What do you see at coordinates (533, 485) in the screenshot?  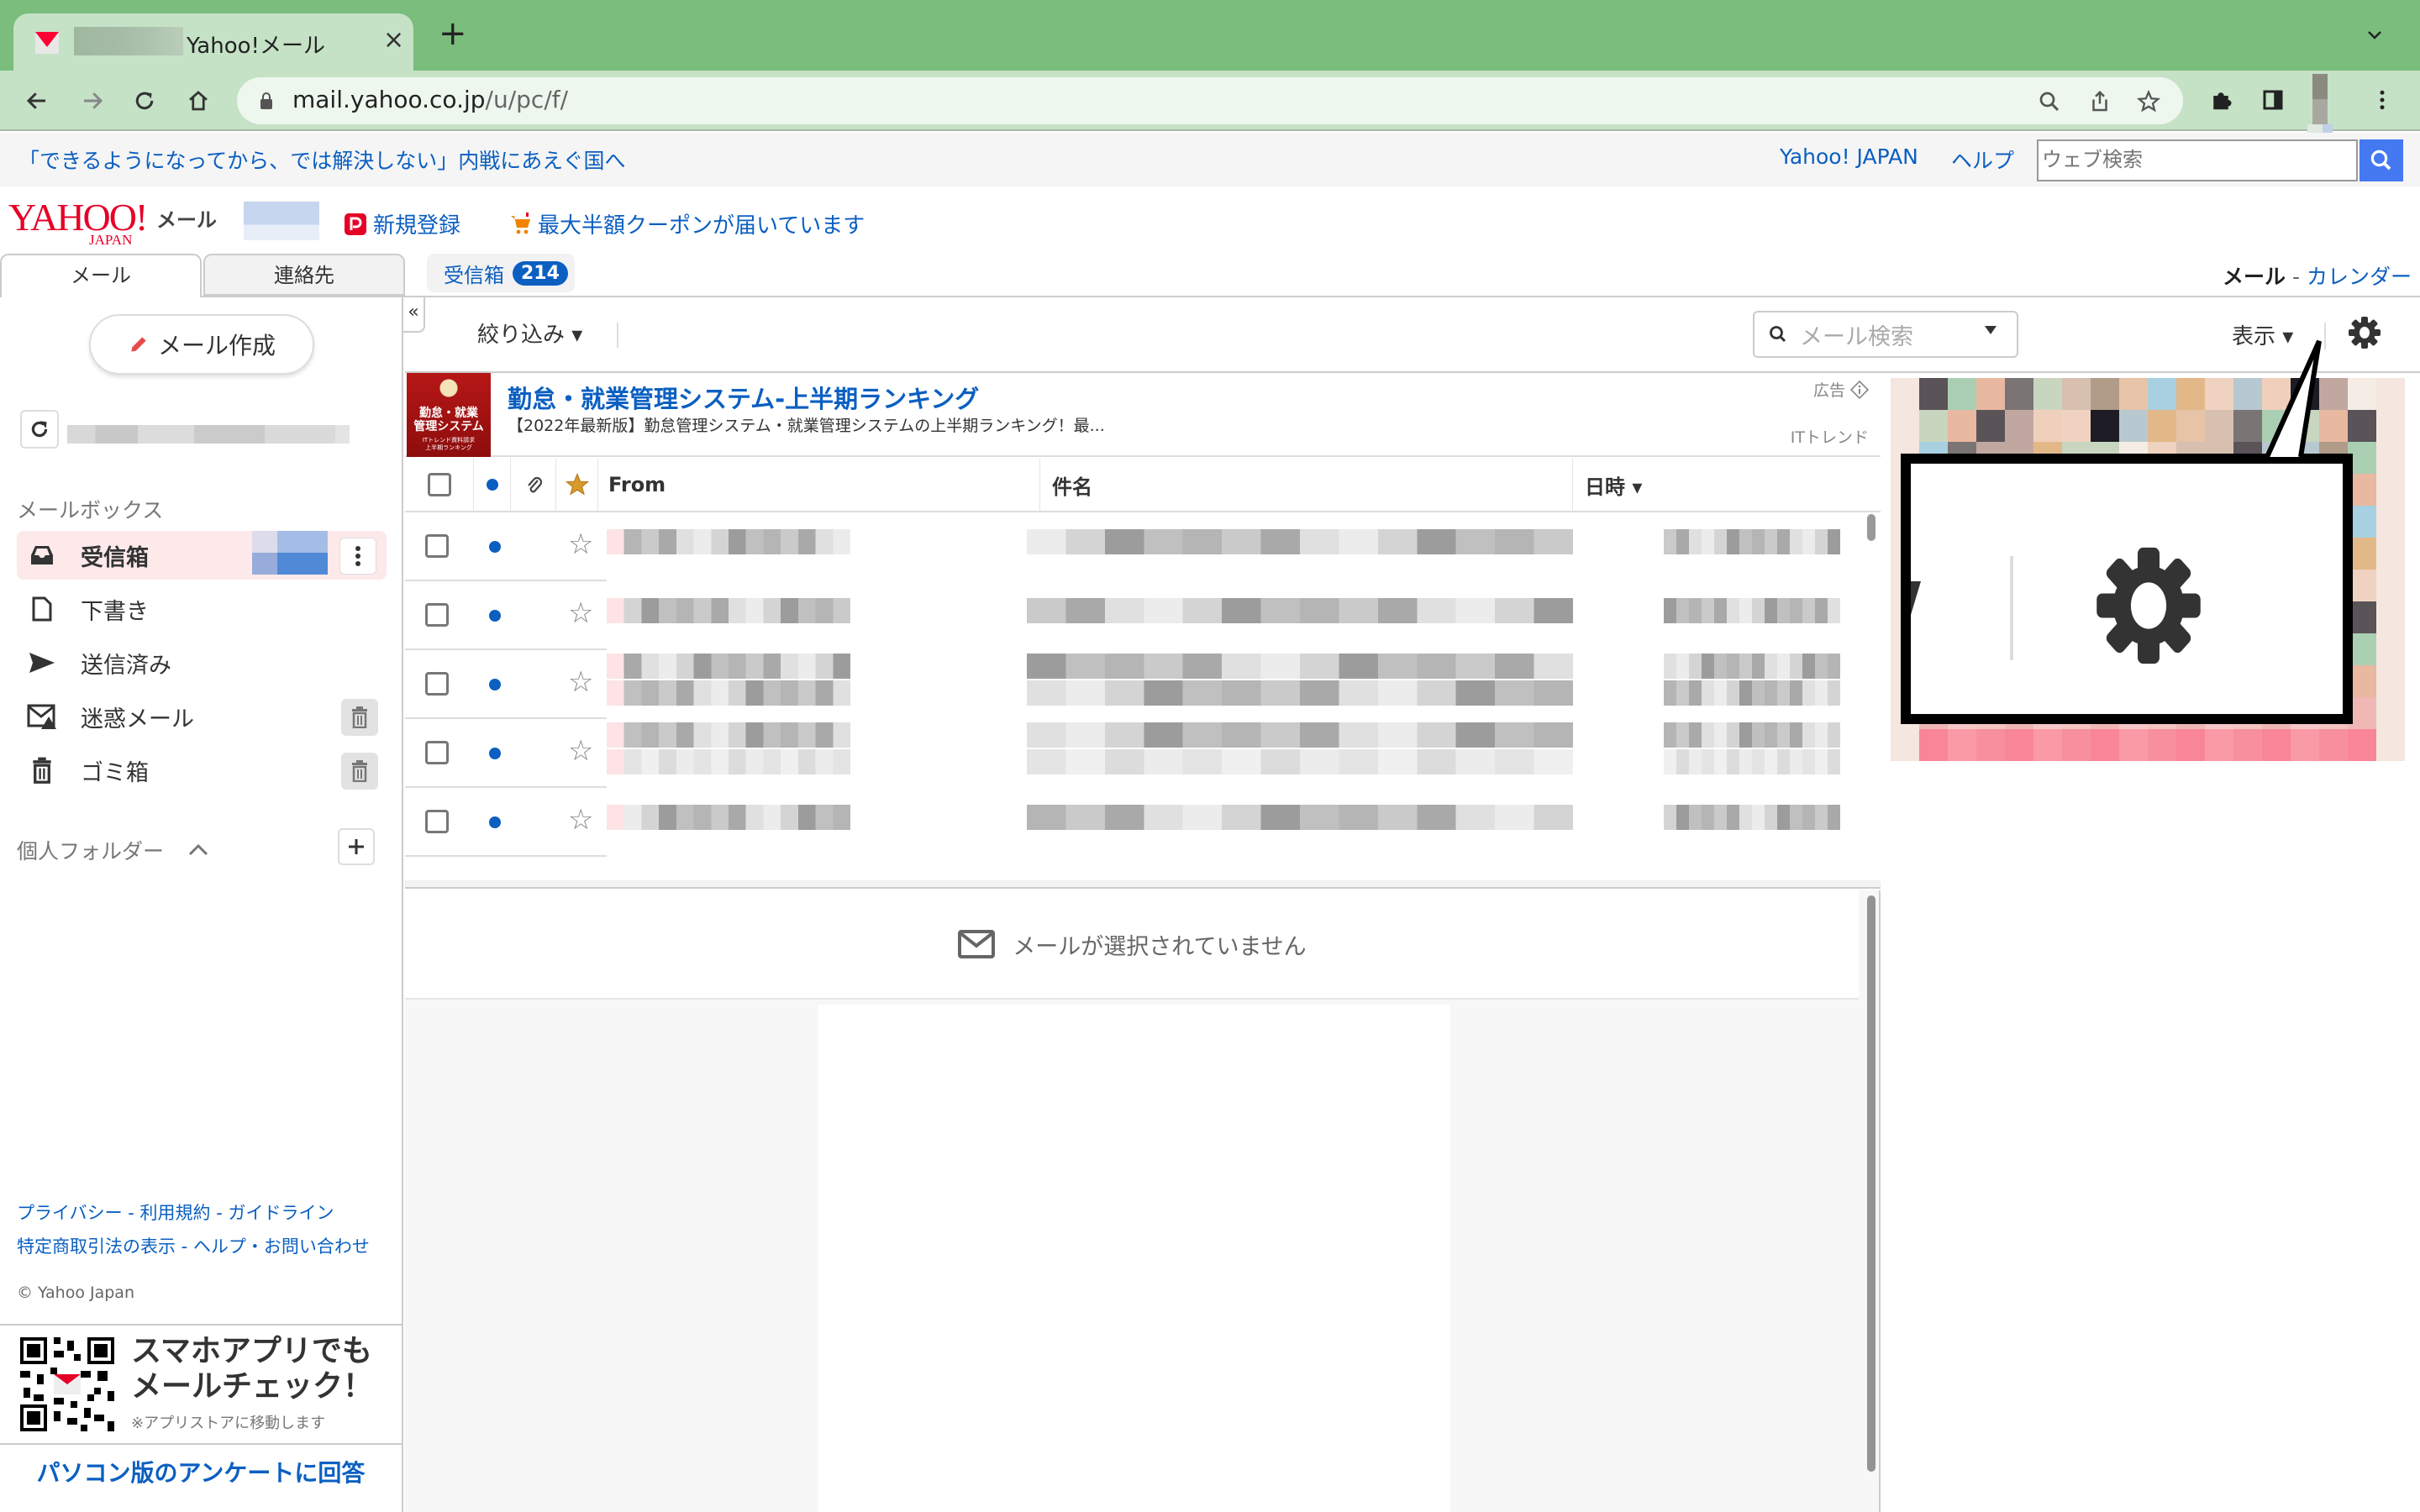 I see `attachment-column` at bounding box center [533, 485].